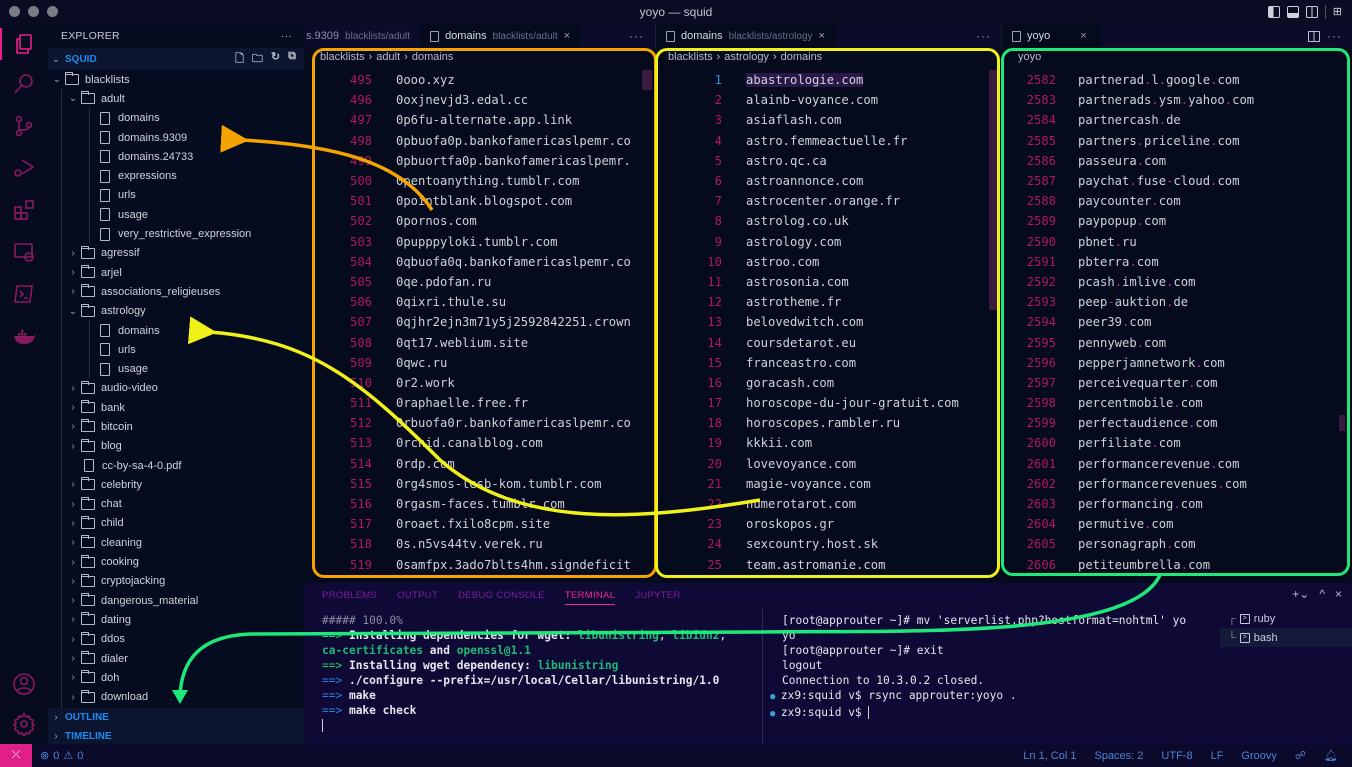  I want to click on language-mode: Groovy, so click(1258, 756).